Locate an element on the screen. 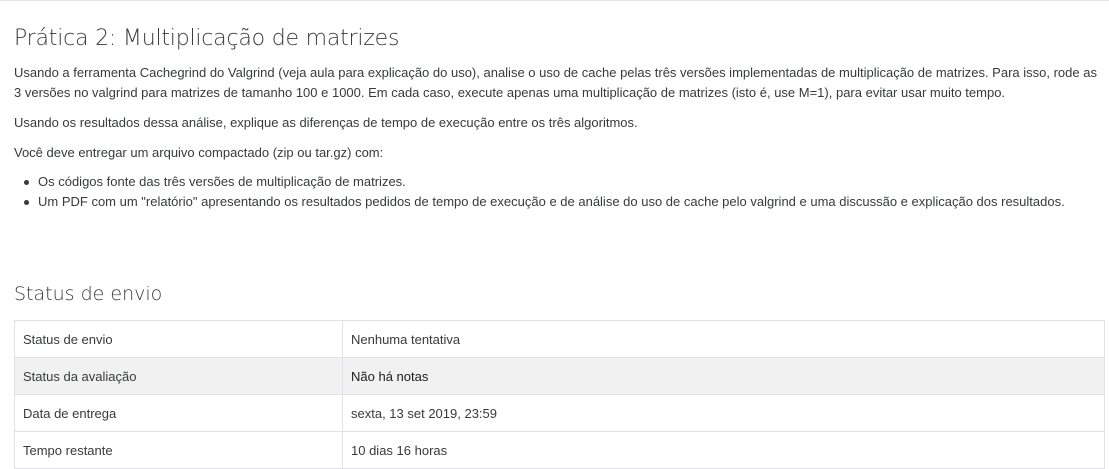 The image size is (1109, 469). assignment-title: Prática 2: Multiplicação de matrizes is located at coordinates (207, 38).